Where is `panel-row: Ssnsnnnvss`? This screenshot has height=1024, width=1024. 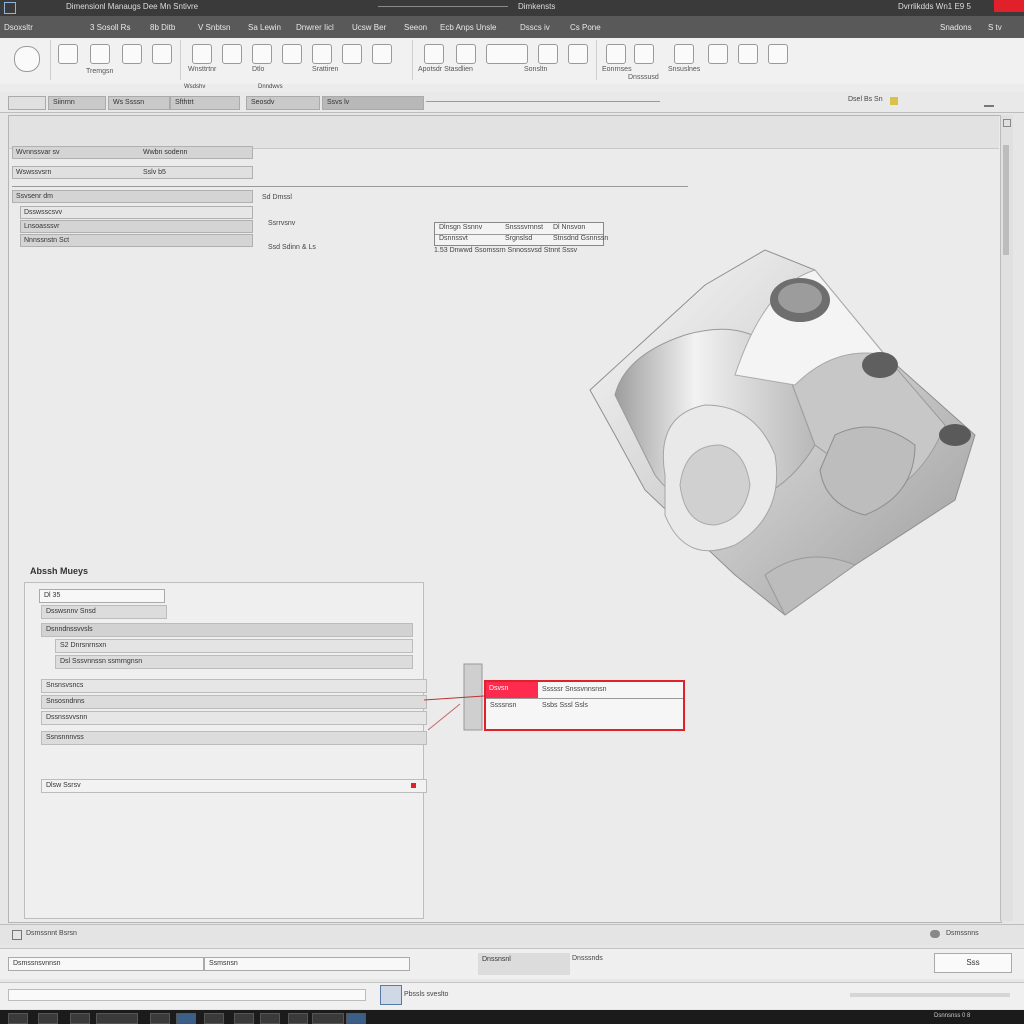
panel-row: Ssnsnnnvss is located at coordinates (234, 738).